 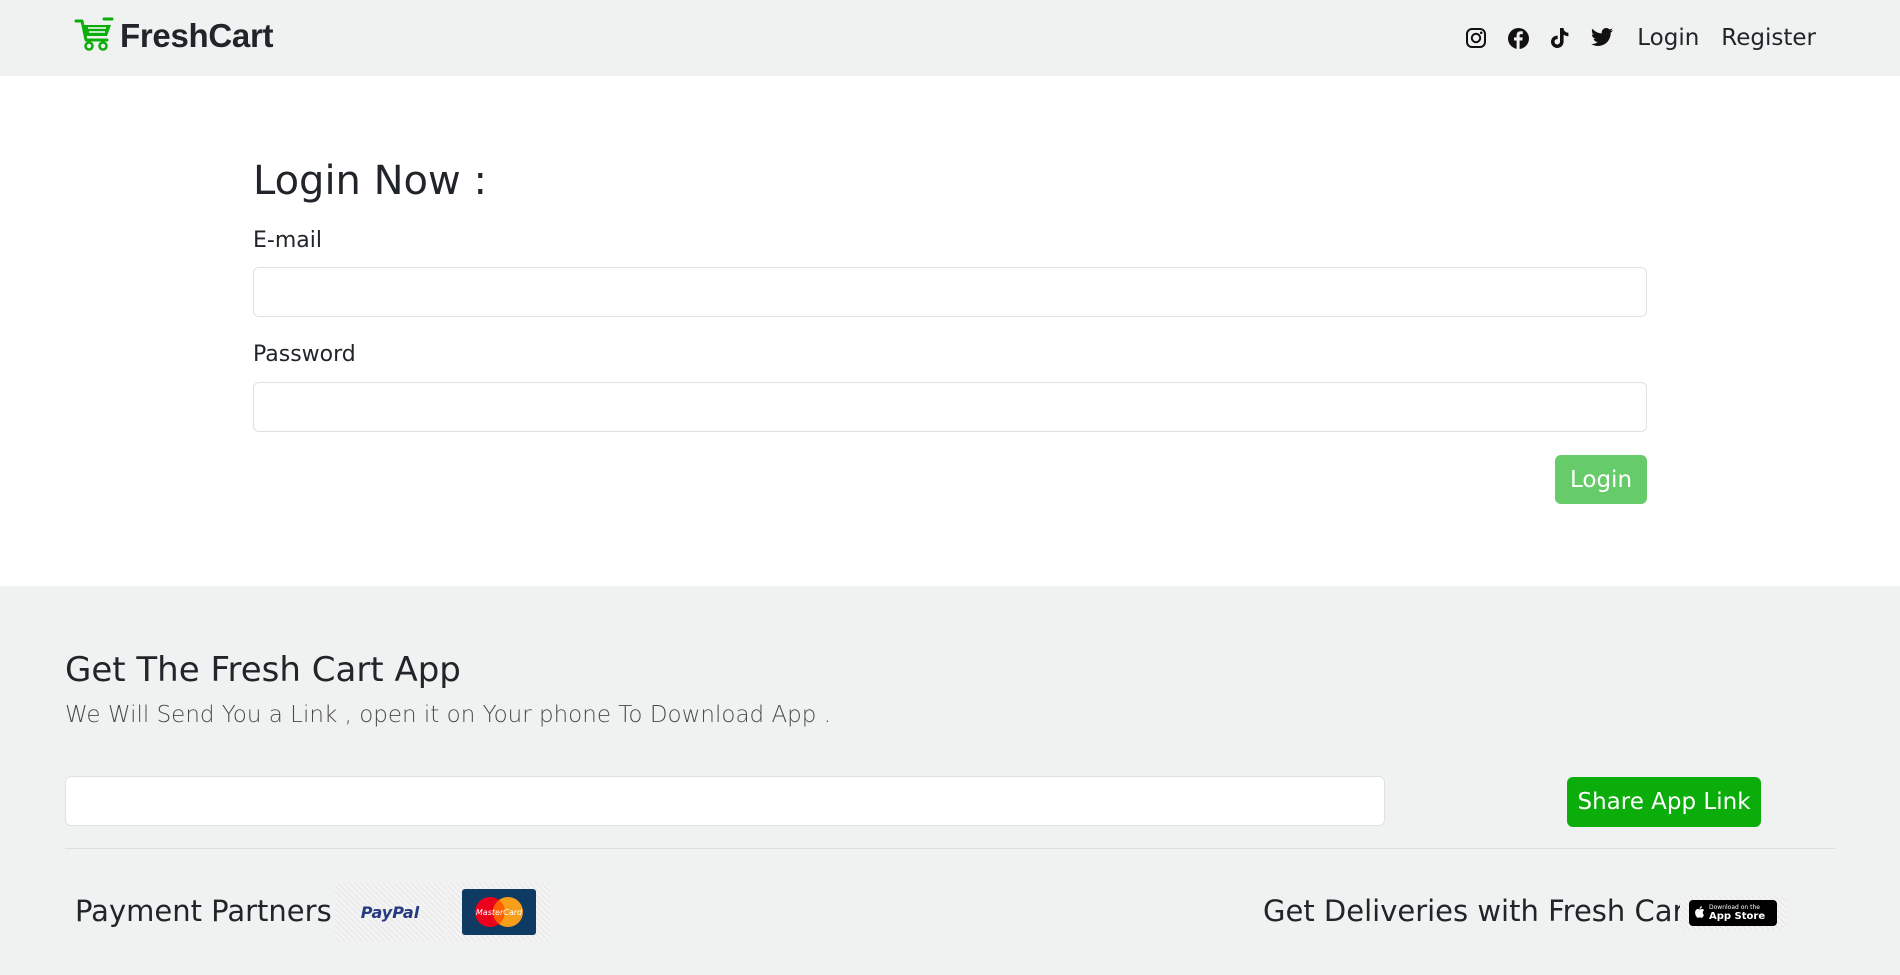 What do you see at coordinates (1734, 907) in the screenshot?
I see `app-store-small-text: Download on the` at bounding box center [1734, 907].